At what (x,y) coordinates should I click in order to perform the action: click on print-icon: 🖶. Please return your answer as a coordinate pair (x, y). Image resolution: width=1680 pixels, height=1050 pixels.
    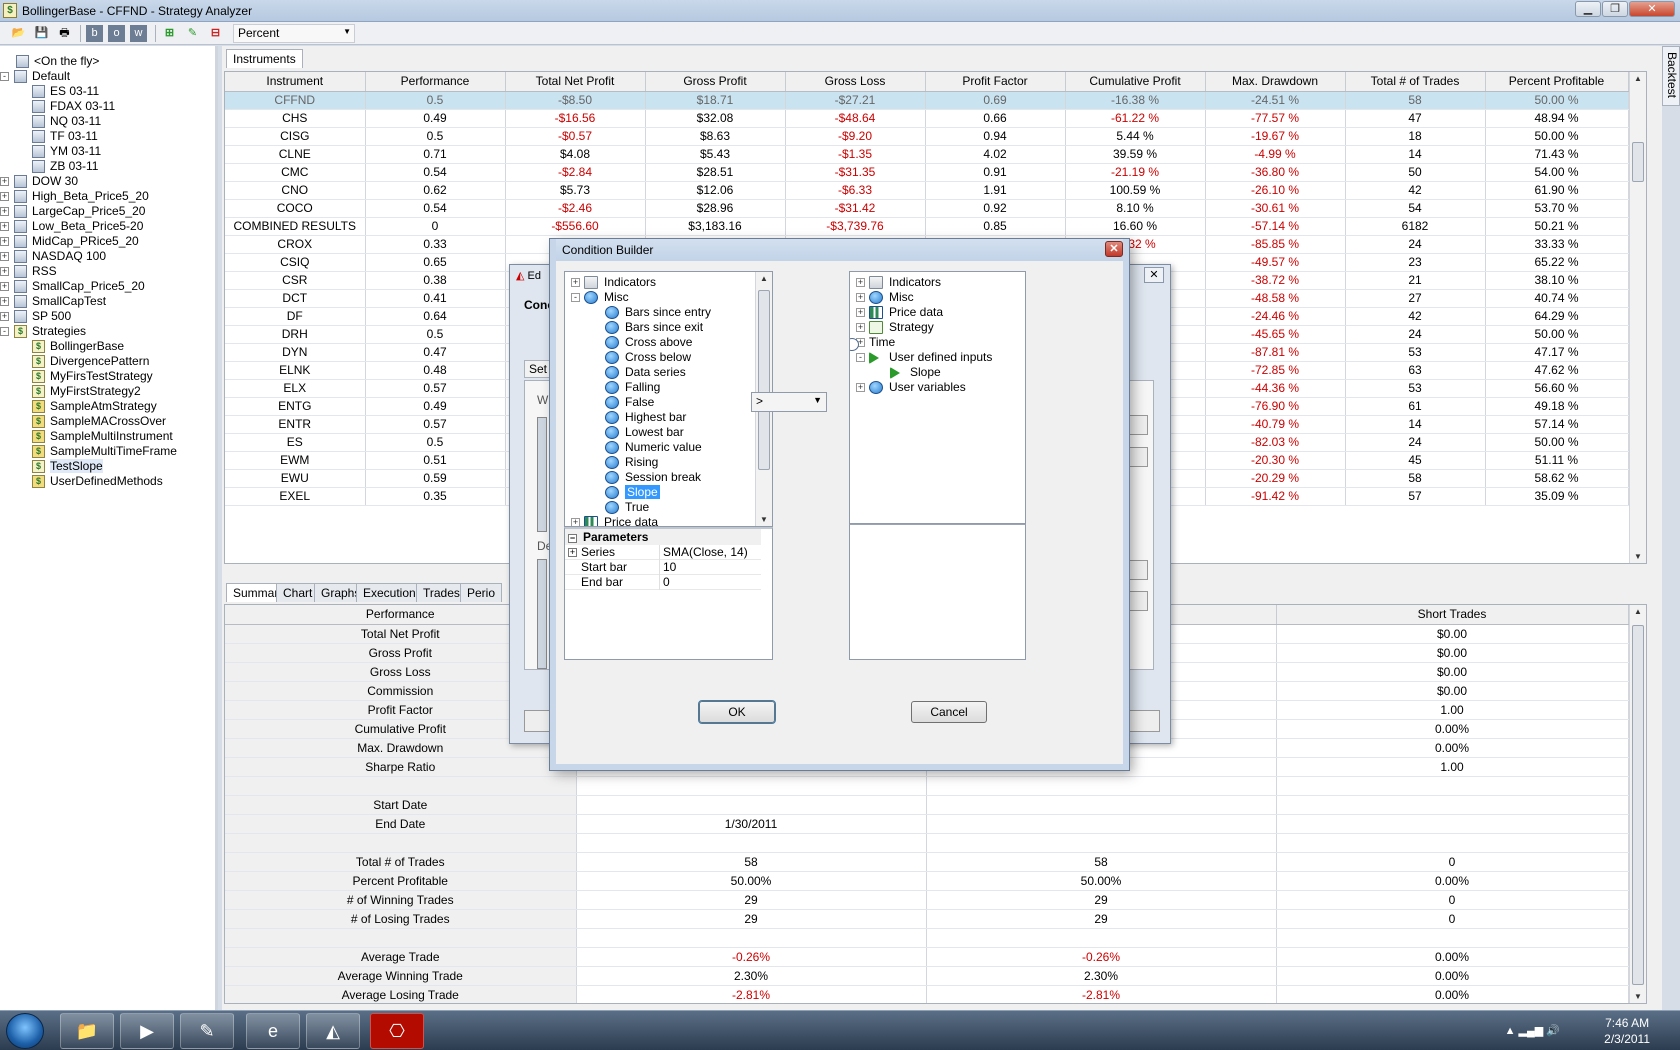
    Looking at the image, I should click on (64, 33).